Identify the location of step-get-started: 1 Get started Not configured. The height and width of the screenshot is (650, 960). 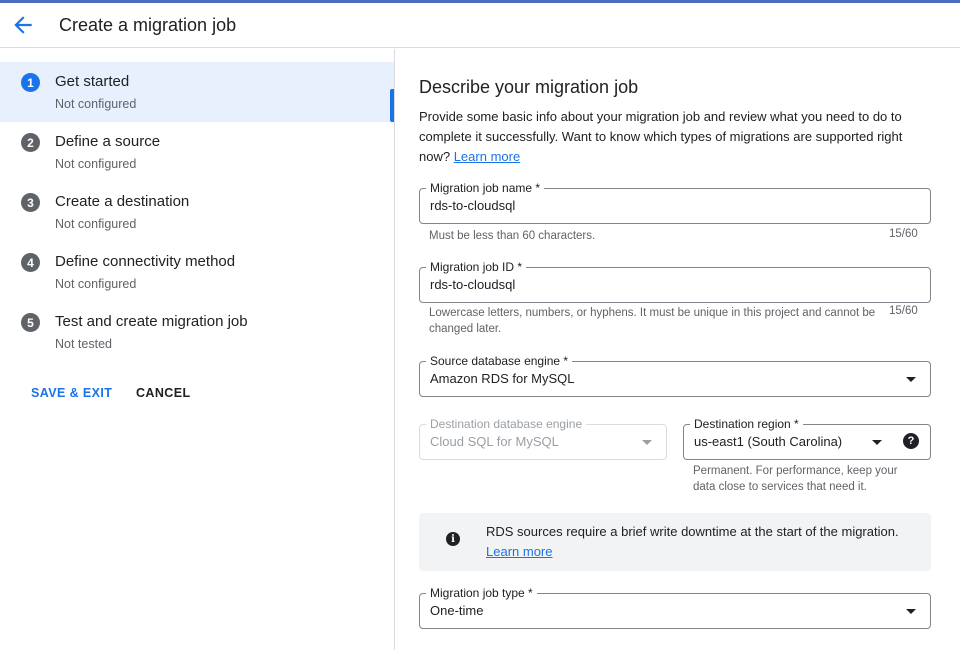
(197, 92).